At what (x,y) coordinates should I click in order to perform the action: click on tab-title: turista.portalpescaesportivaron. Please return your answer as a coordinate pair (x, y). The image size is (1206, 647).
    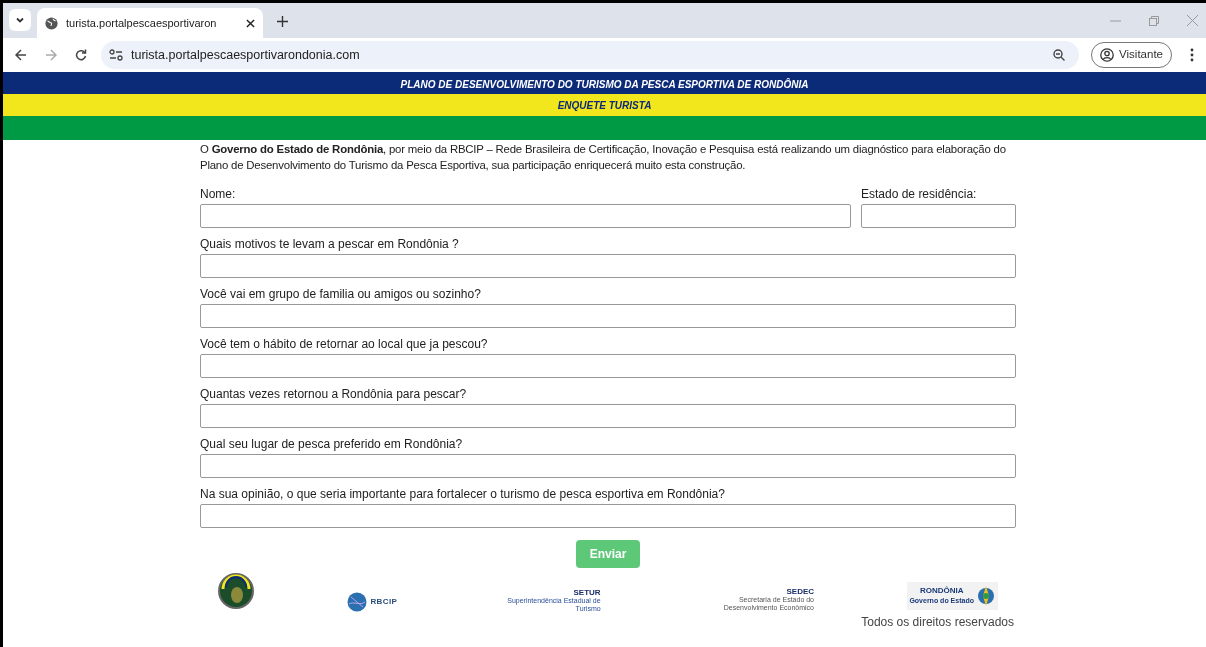
    Looking at the image, I should click on (142, 23).